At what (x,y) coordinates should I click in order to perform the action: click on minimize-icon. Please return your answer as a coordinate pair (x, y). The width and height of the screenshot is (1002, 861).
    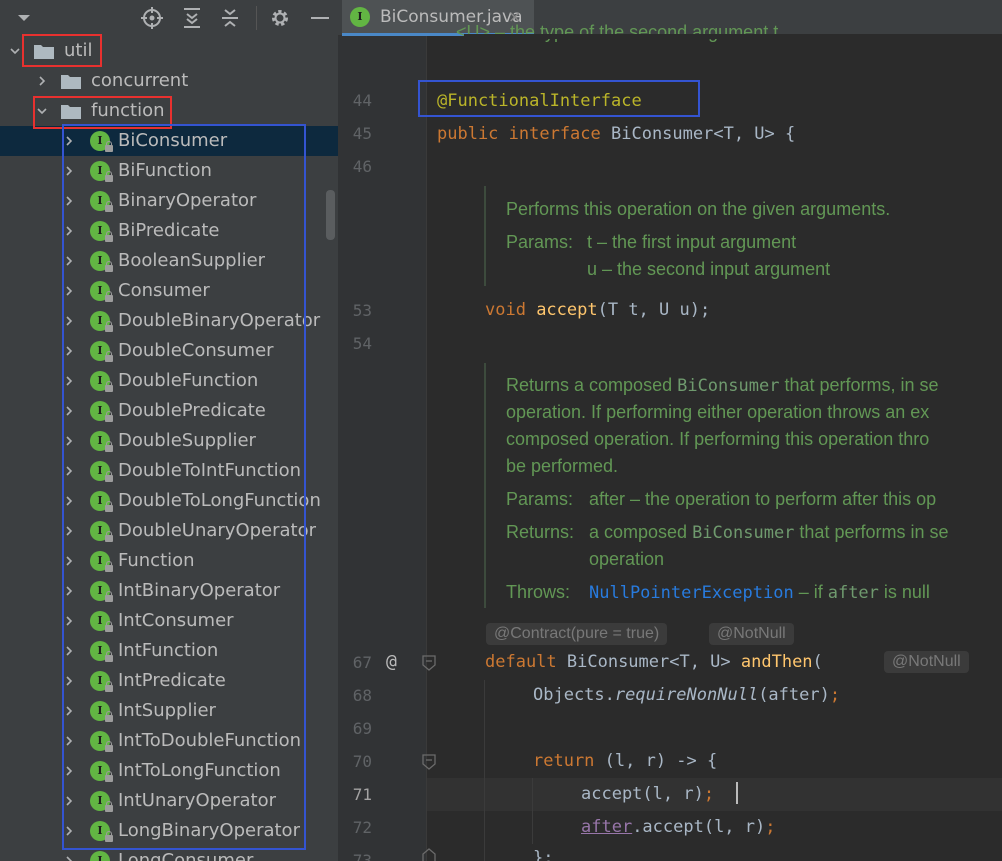
    Looking at the image, I should click on (320, 18).